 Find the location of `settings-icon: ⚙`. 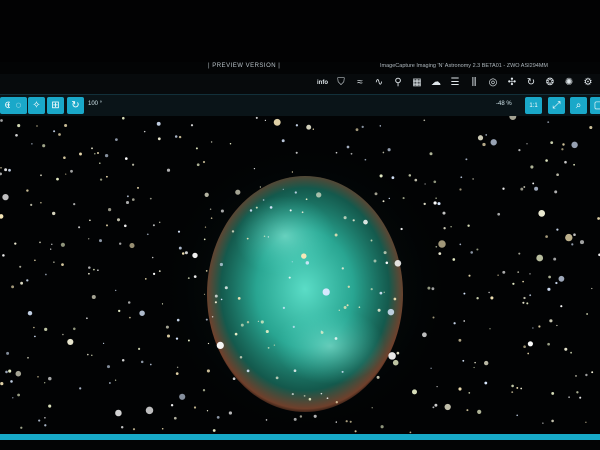

settings-icon: ⚙ is located at coordinates (588, 83).